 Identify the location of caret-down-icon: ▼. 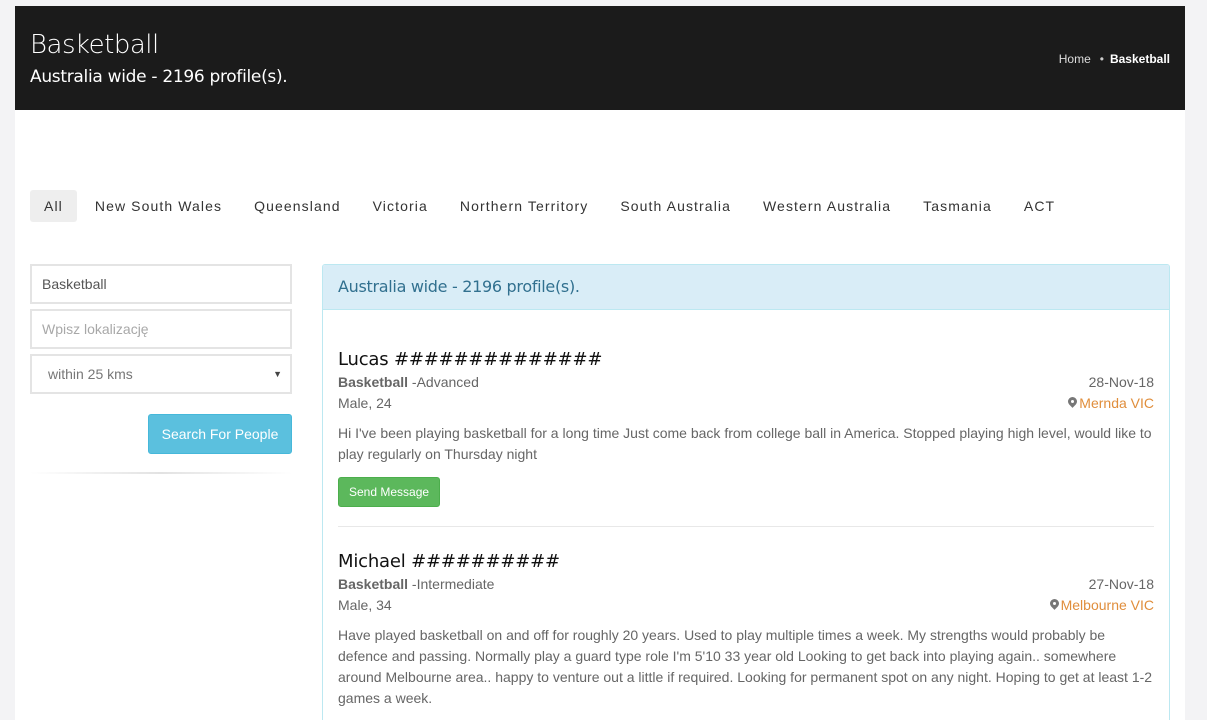
(277, 374).